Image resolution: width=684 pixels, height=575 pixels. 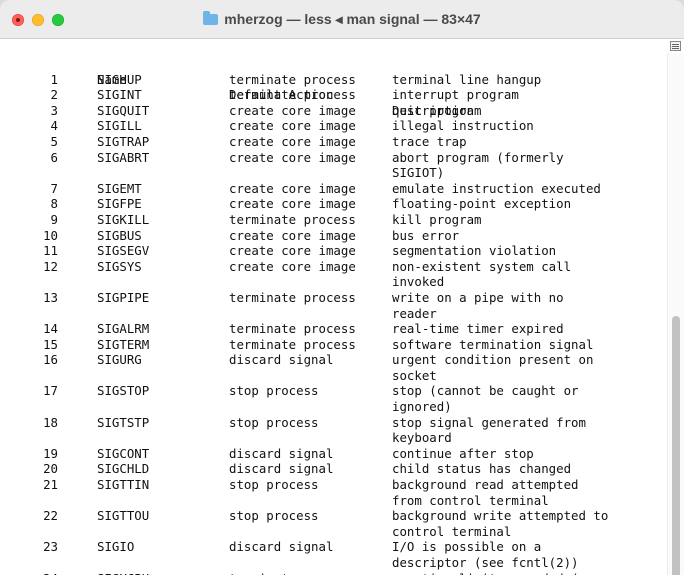 What do you see at coordinates (54, 95) in the screenshot?
I see `signal-number: 2` at bounding box center [54, 95].